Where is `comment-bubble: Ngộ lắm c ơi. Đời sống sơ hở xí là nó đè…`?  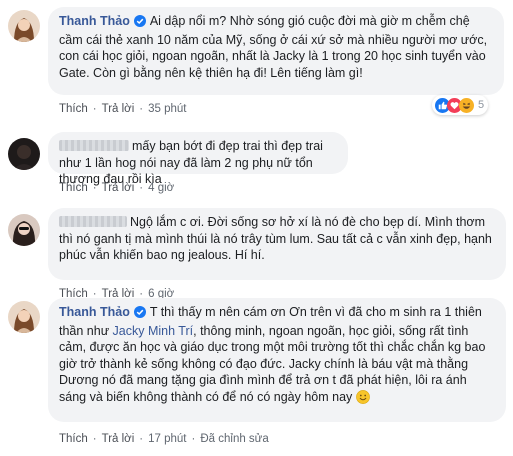
comment-bubble: Ngộ lắm c ơi. Đời sống sơ hở xí là nó đè… is located at coordinates (277, 244).